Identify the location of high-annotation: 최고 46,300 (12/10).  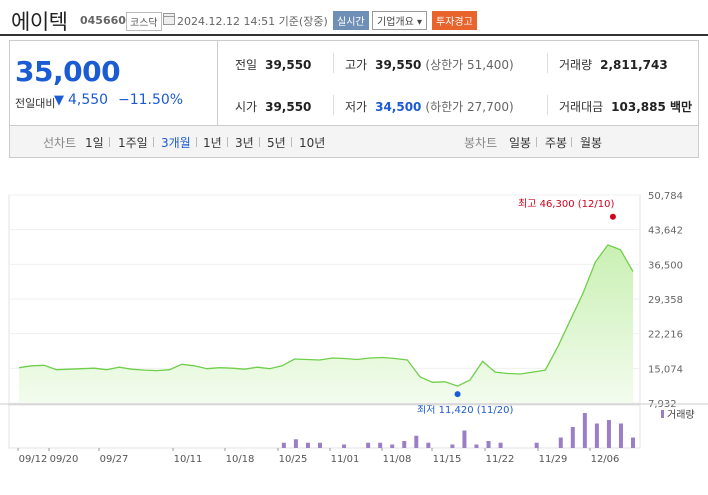
(566, 204).